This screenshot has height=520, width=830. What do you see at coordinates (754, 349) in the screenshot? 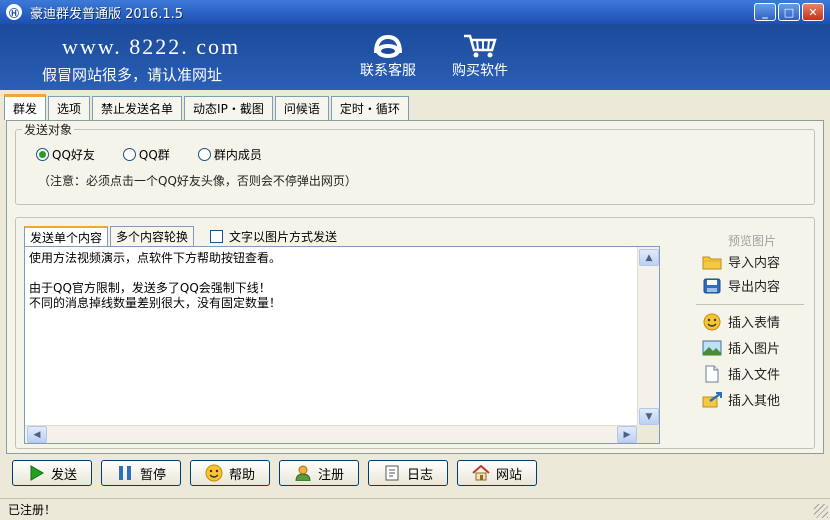
I see `insert-image-label: 插入图片` at bounding box center [754, 349].